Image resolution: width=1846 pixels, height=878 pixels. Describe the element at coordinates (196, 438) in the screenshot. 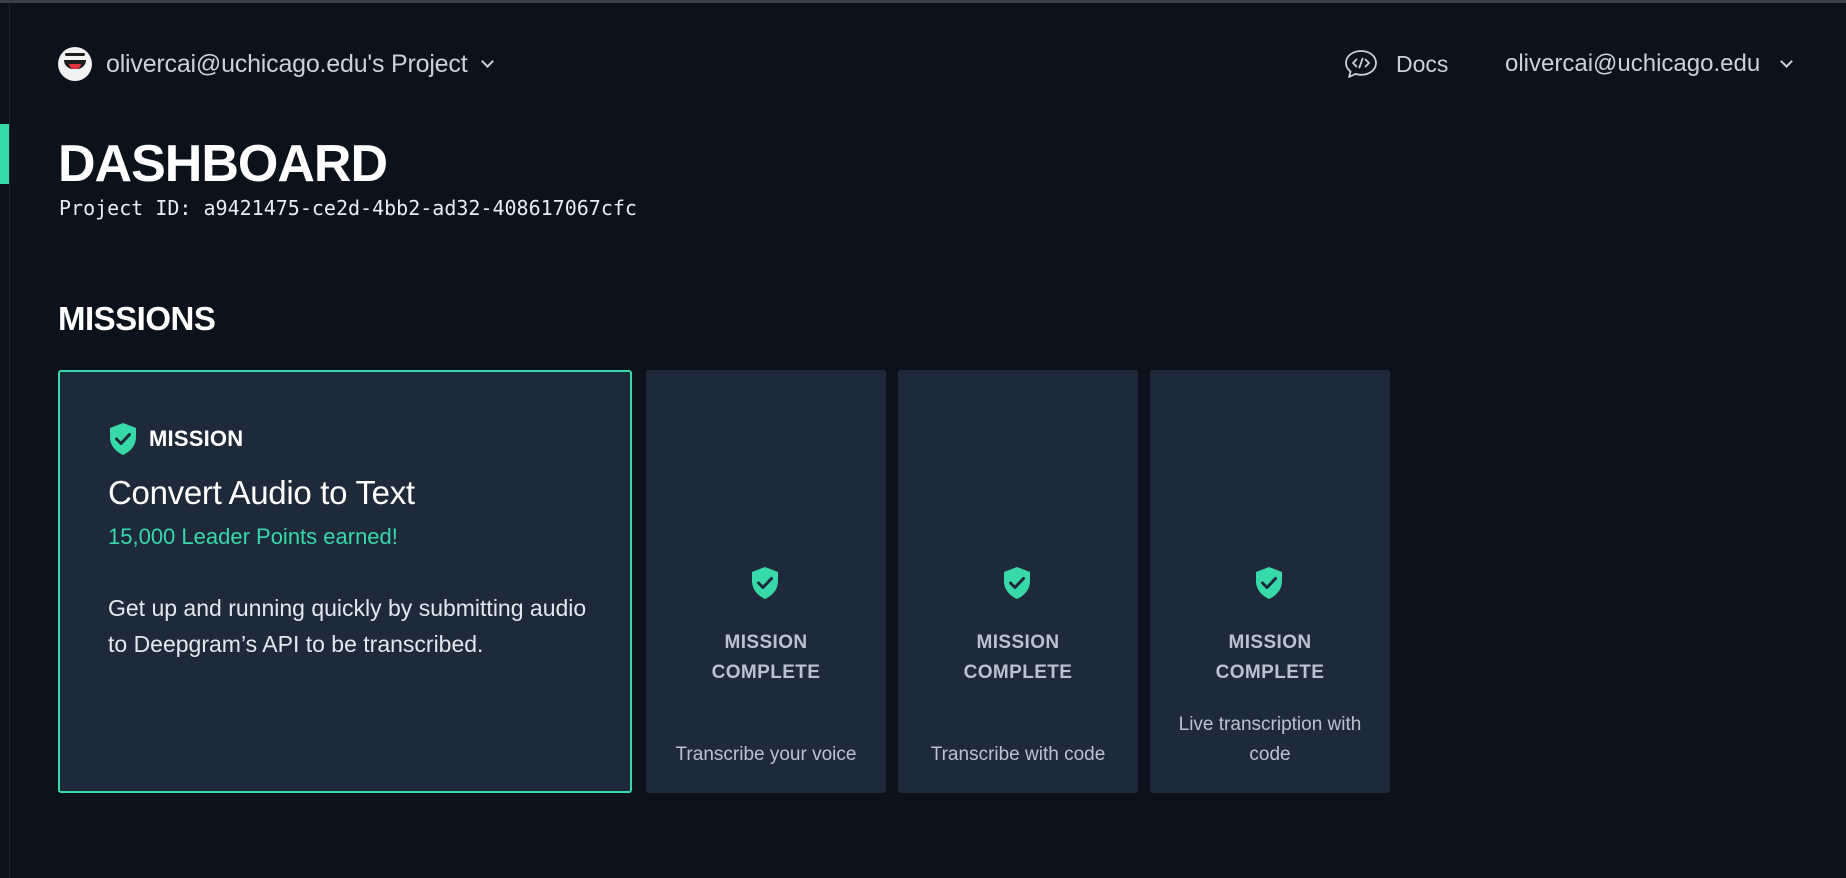

I see `mission-tag-label: MISSION` at that location.